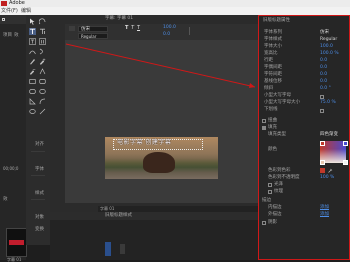  What do you see at coordinates (119, 19) in the screenshot?
I see `title-designer-tab: 字幕: 字幕 01` at bounding box center [119, 19].